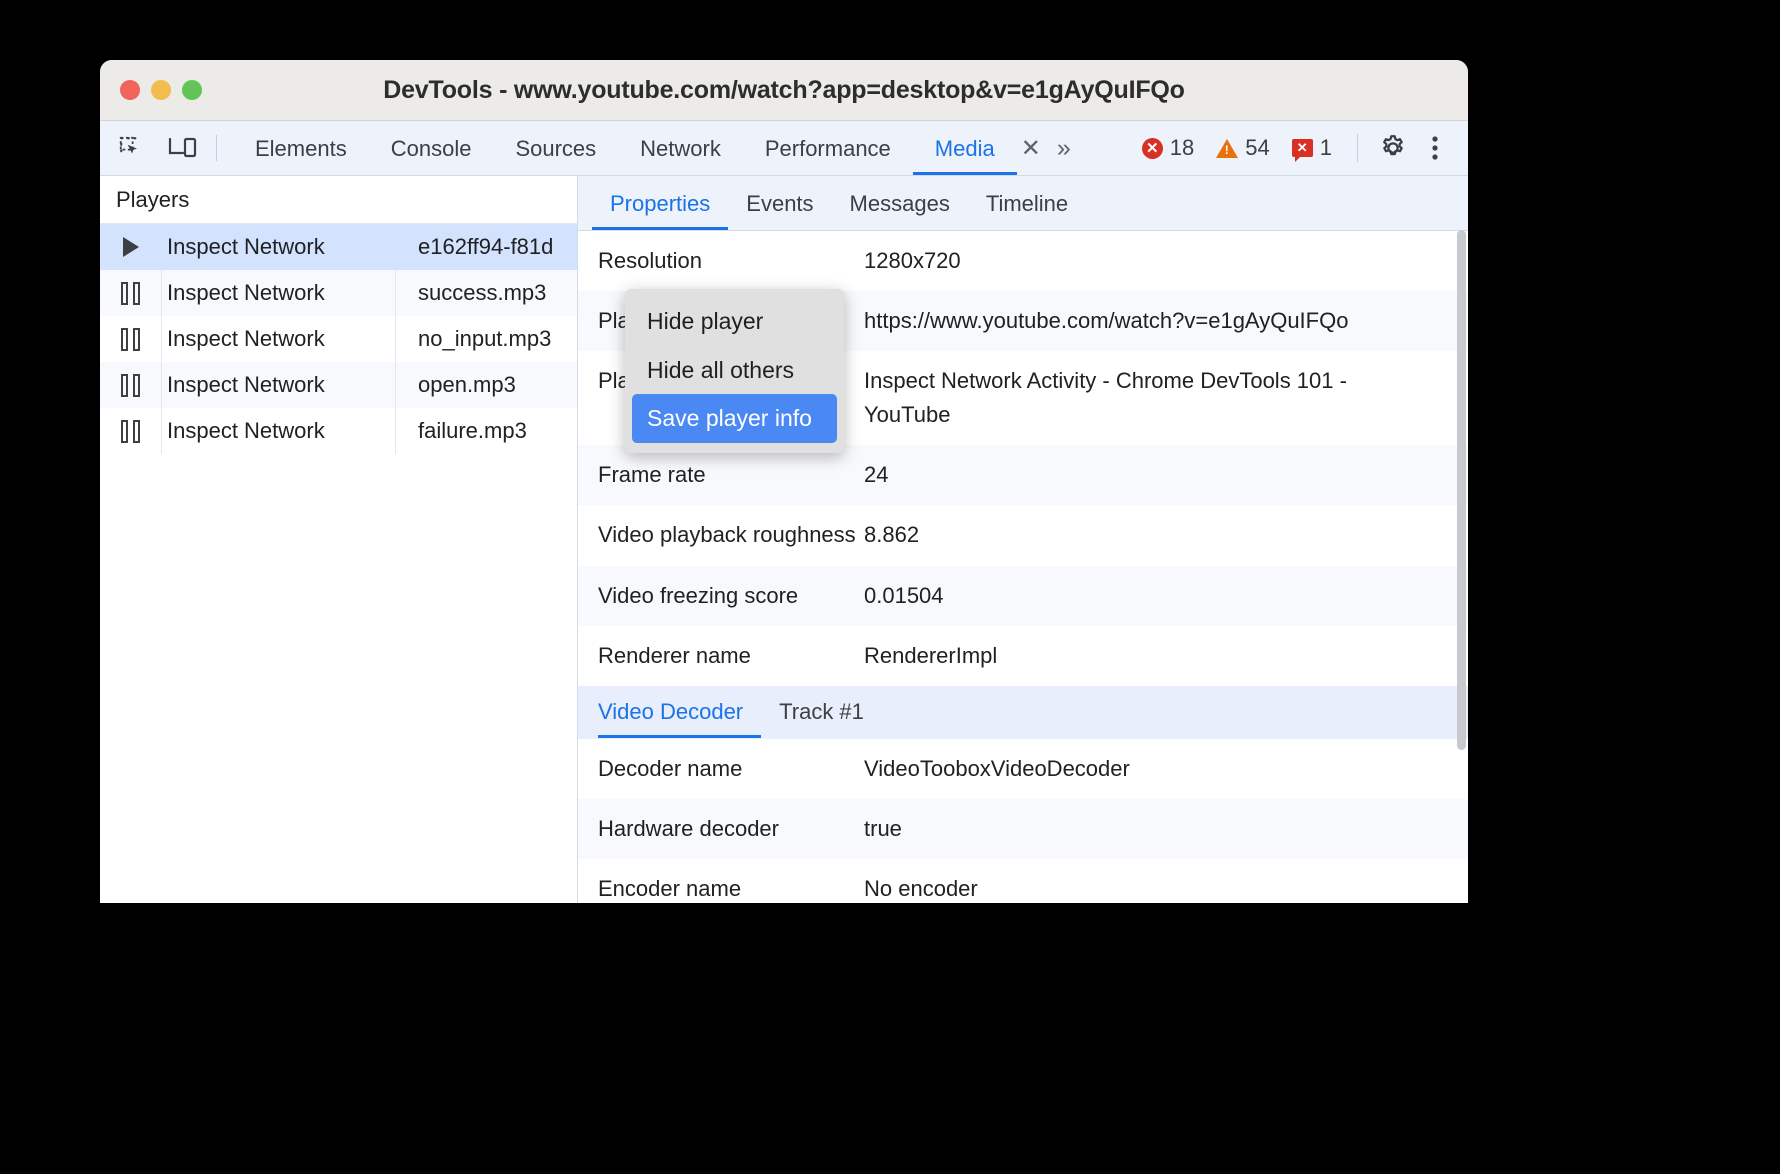  I want to click on menu-item-hide-all-others: Hide all others, so click(734, 370).